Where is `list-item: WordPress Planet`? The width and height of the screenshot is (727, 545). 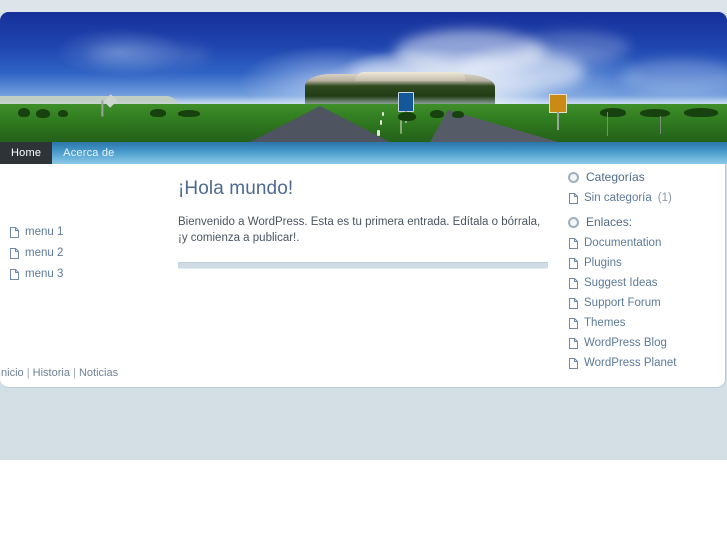 list-item: WordPress Planet is located at coordinates (641, 363).